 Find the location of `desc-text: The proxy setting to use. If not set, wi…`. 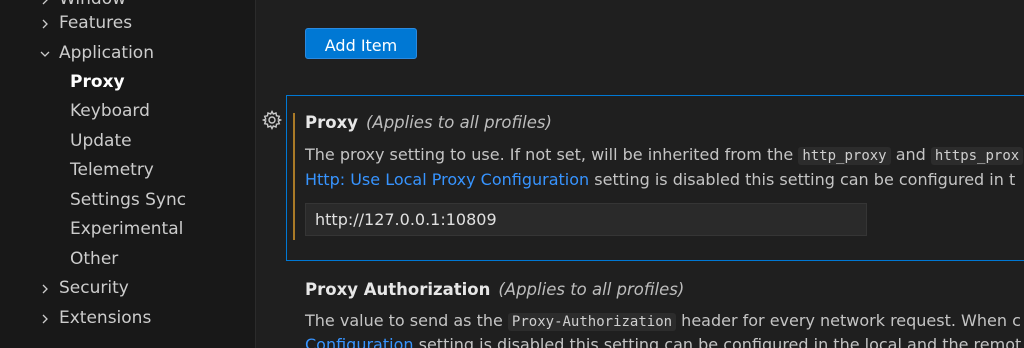

desc-text: The proxy setting to use. If not set, wi… is located at coordinates (549, 154).